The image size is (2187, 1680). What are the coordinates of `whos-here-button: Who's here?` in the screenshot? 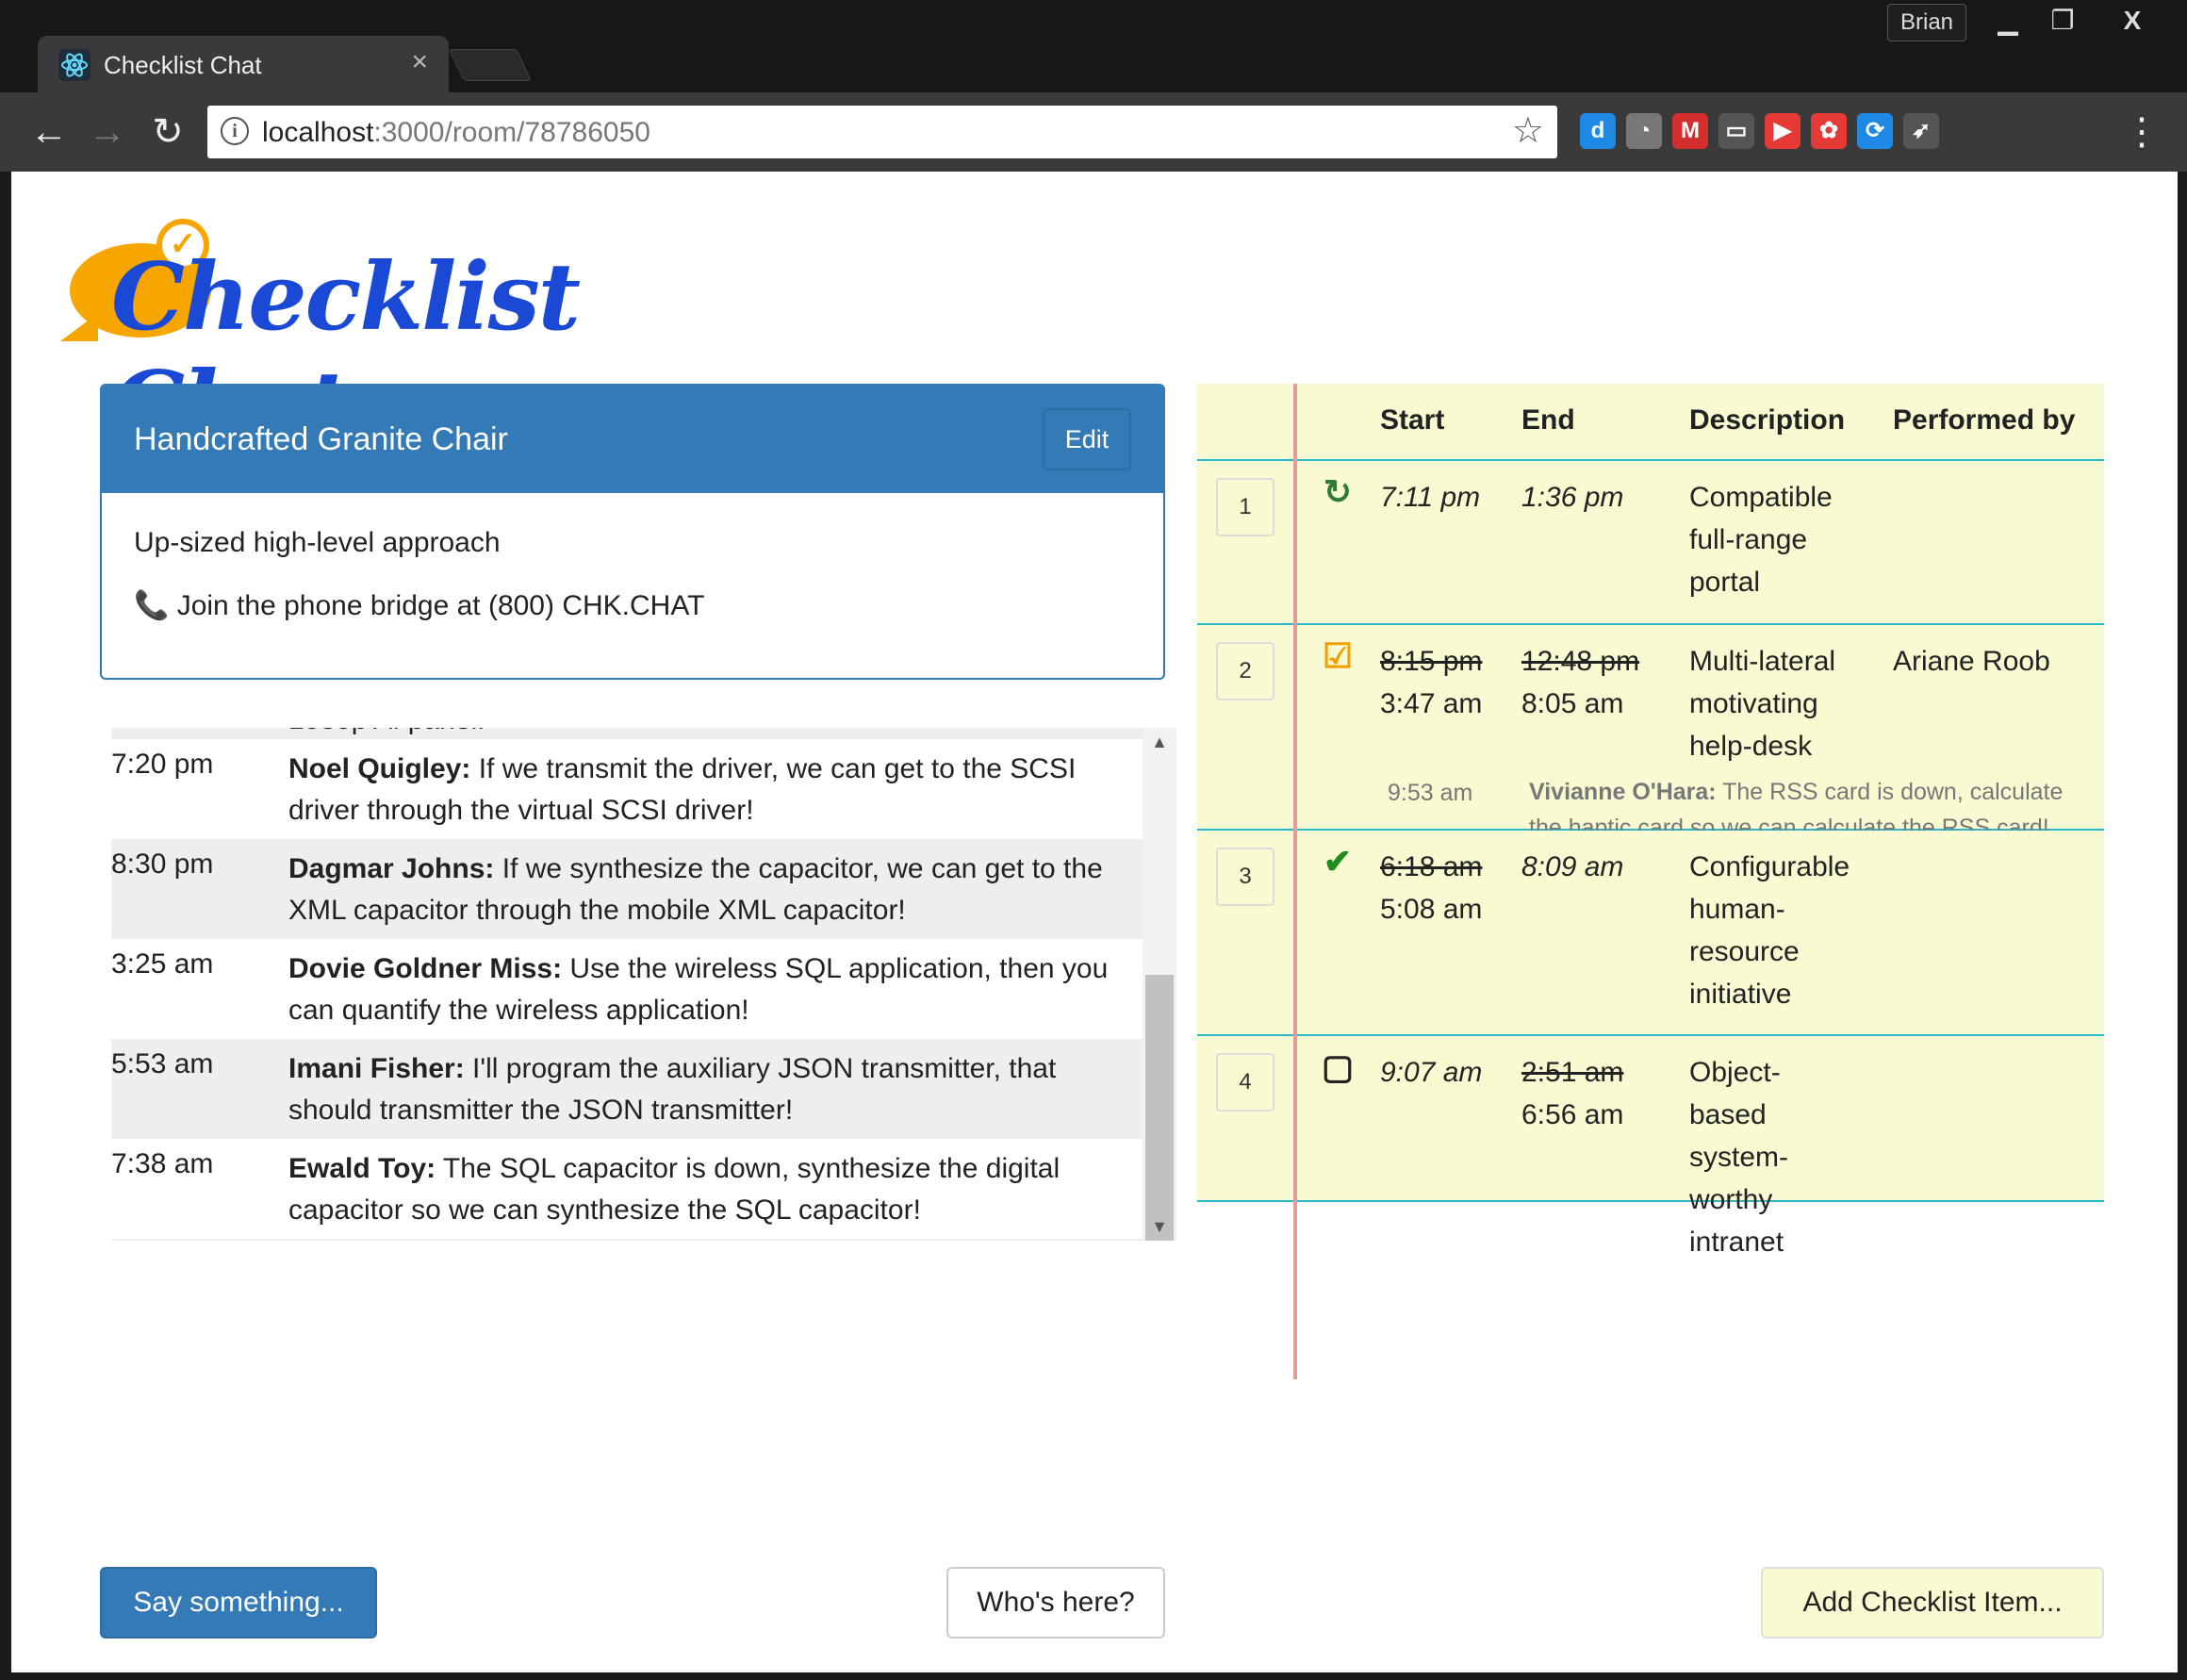 It's located at (1055, 1603).